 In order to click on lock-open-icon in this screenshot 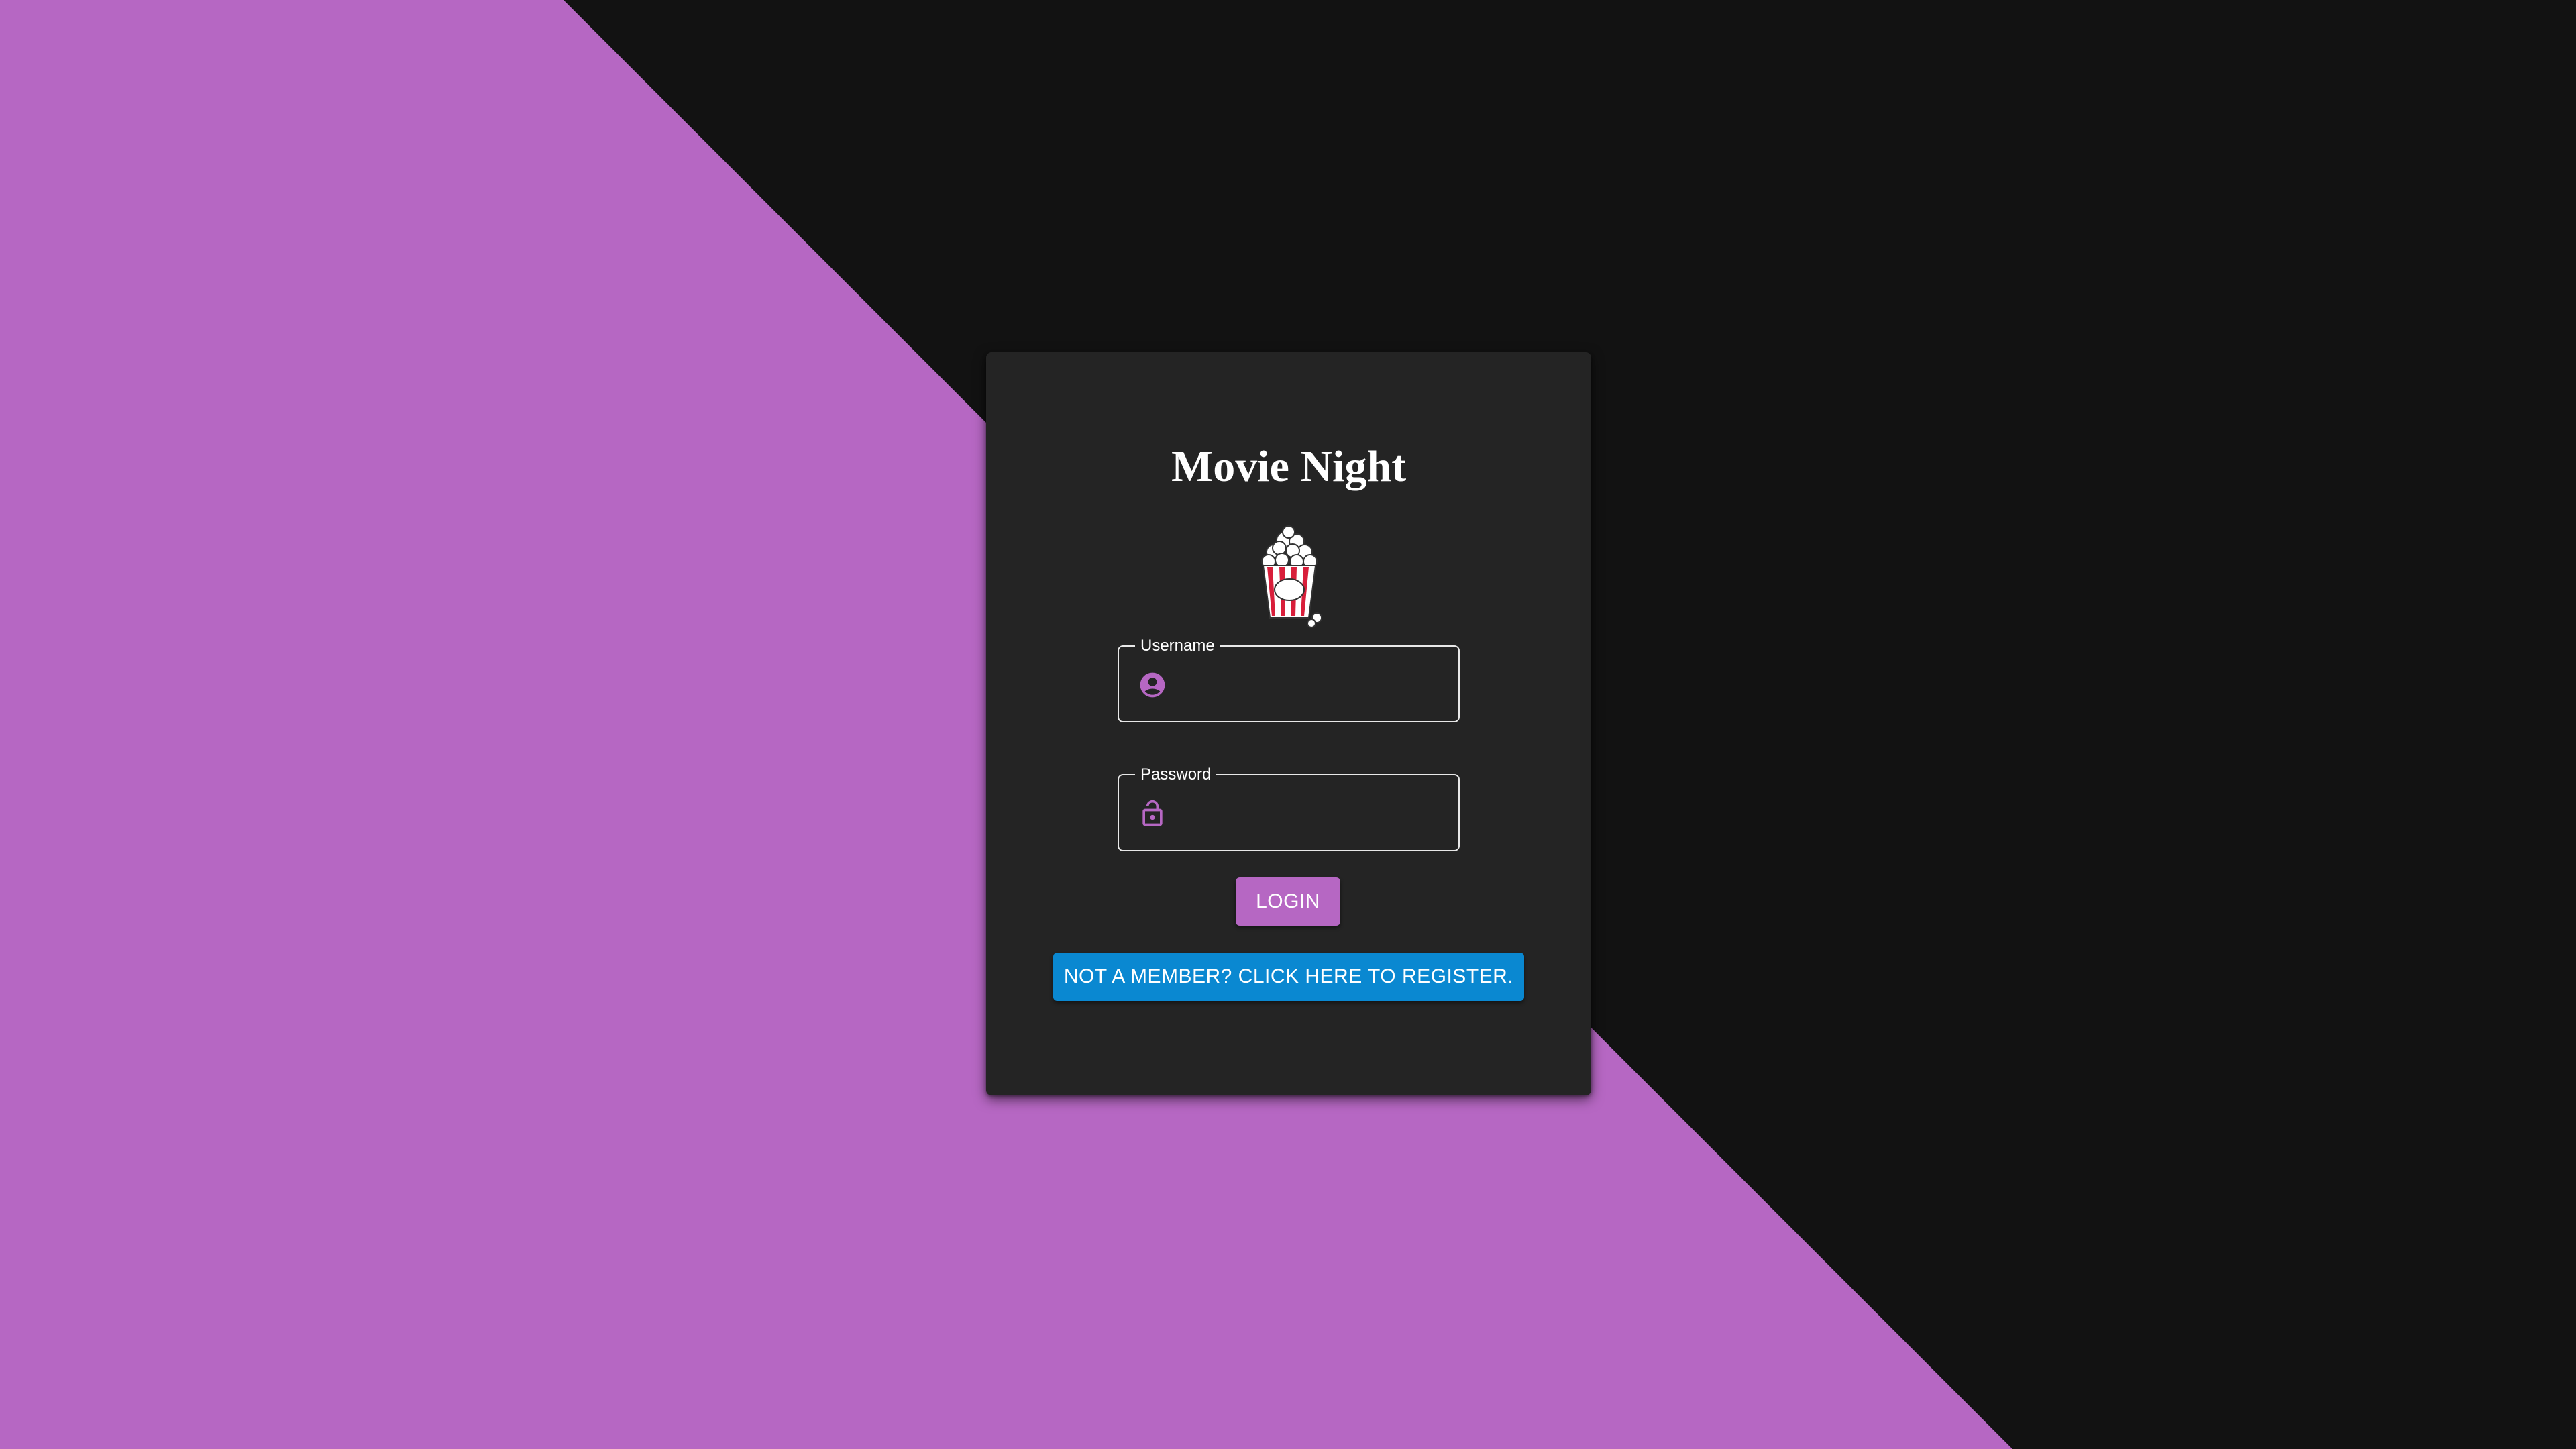, I will do `click(1152, 813)`.